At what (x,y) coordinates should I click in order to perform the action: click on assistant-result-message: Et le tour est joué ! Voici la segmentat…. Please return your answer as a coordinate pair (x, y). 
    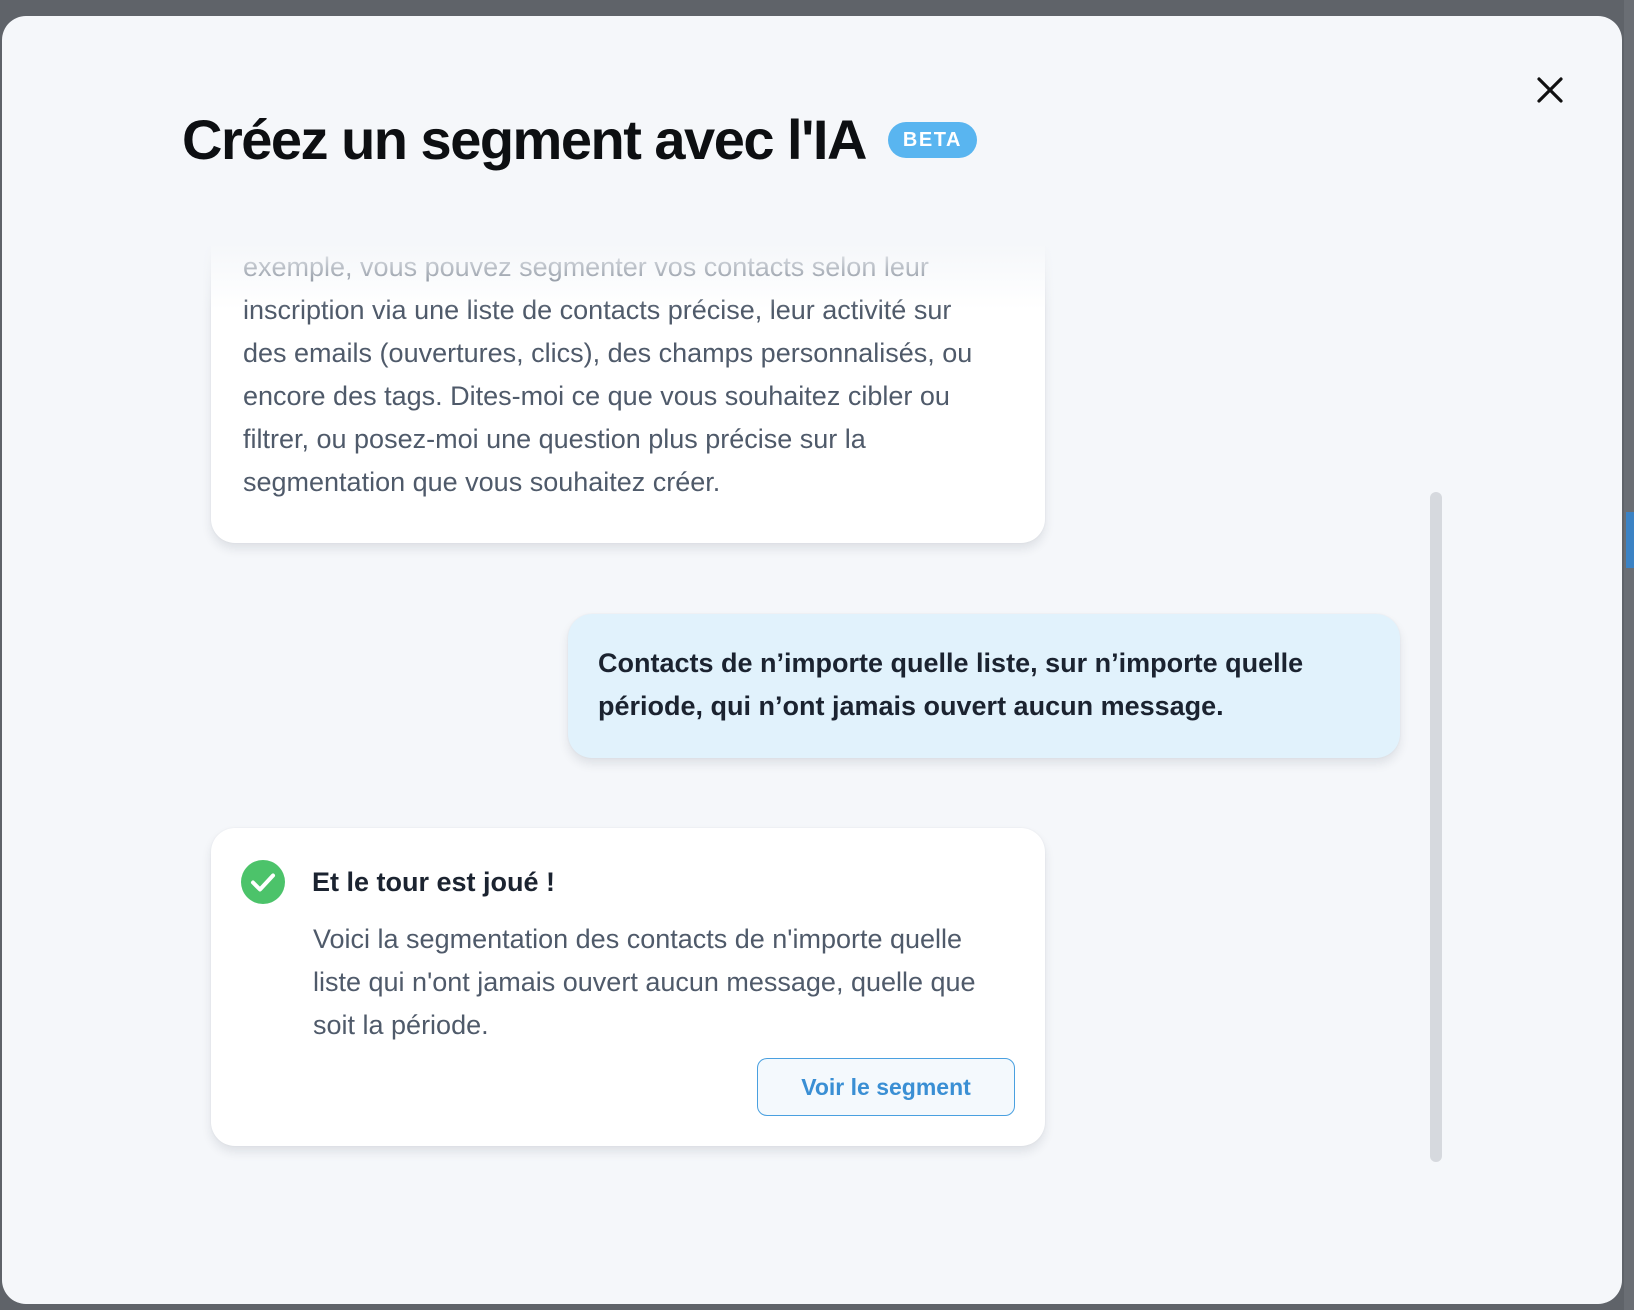
    Looking at the image, I should click on (628, 987).